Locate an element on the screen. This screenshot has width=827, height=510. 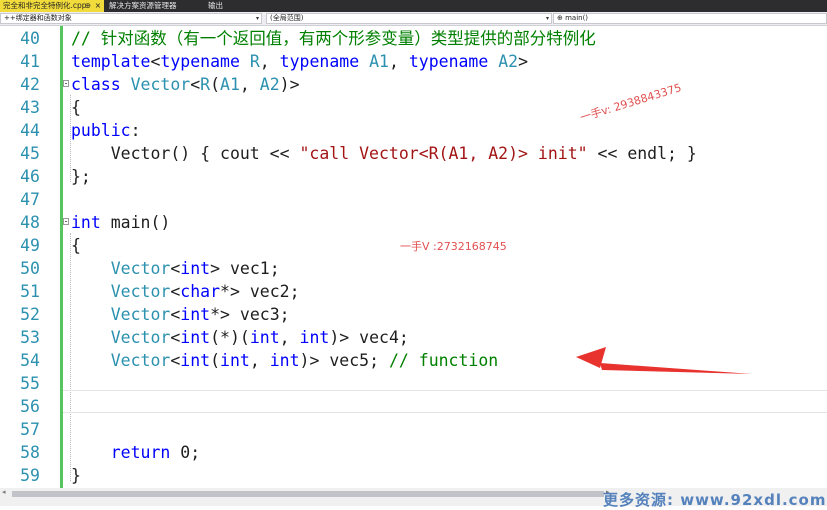
code-token: main() is located at coordinates (135, 222).